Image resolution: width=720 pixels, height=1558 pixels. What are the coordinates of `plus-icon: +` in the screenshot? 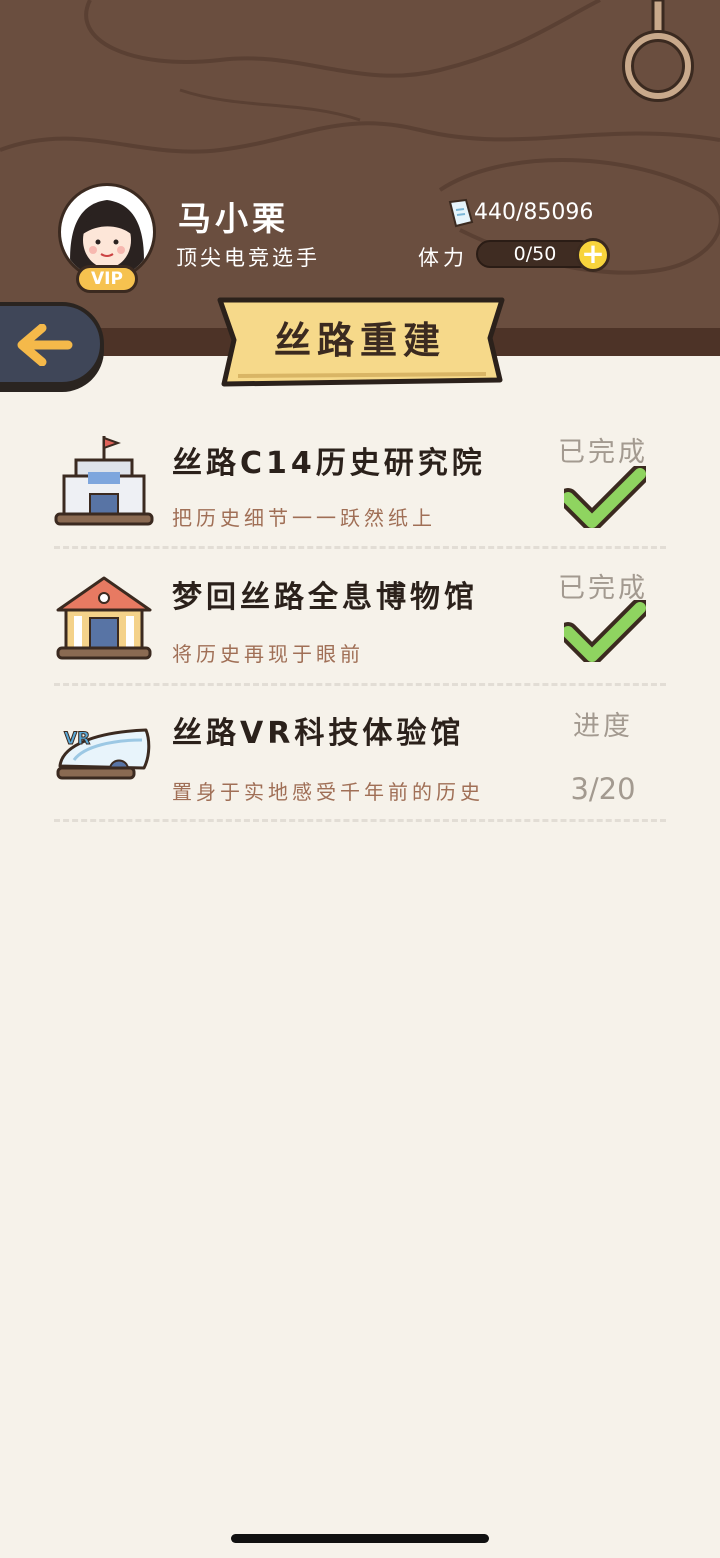 It's located at (593, 253).